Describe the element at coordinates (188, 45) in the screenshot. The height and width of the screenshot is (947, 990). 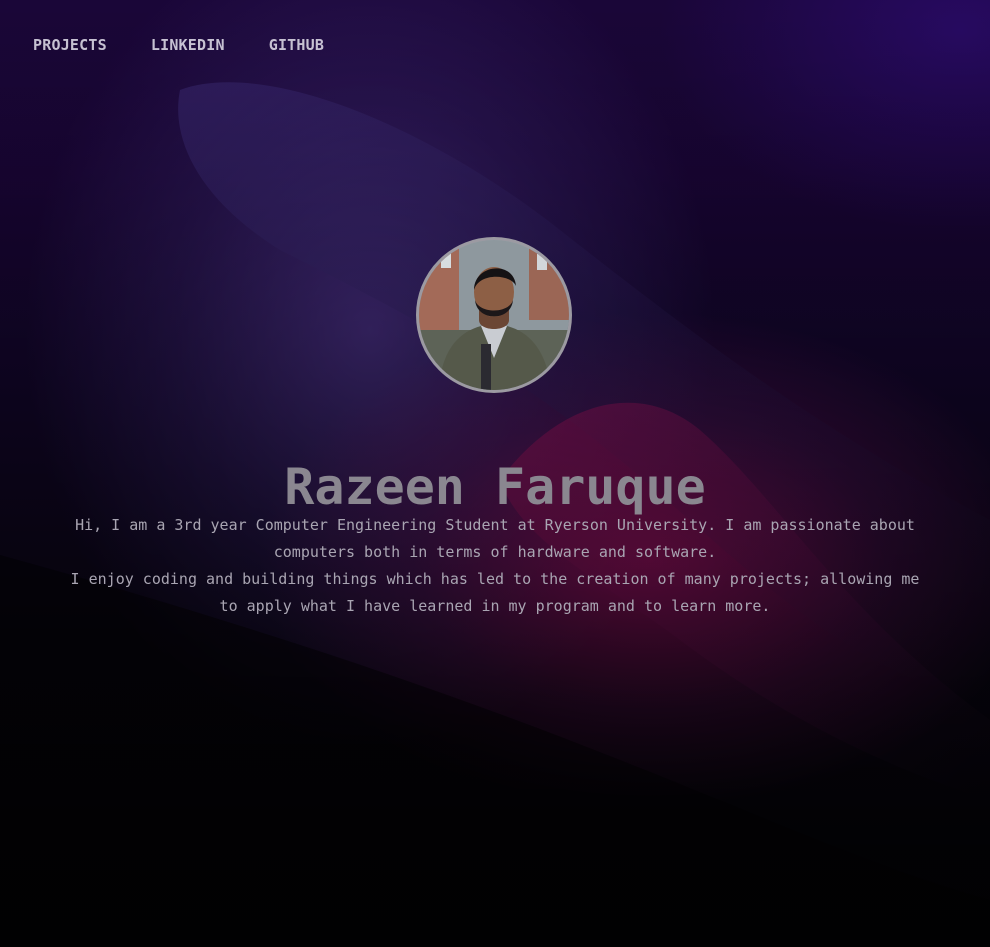
I see `nav-link-linkedin: LINKEDIN` at that location.